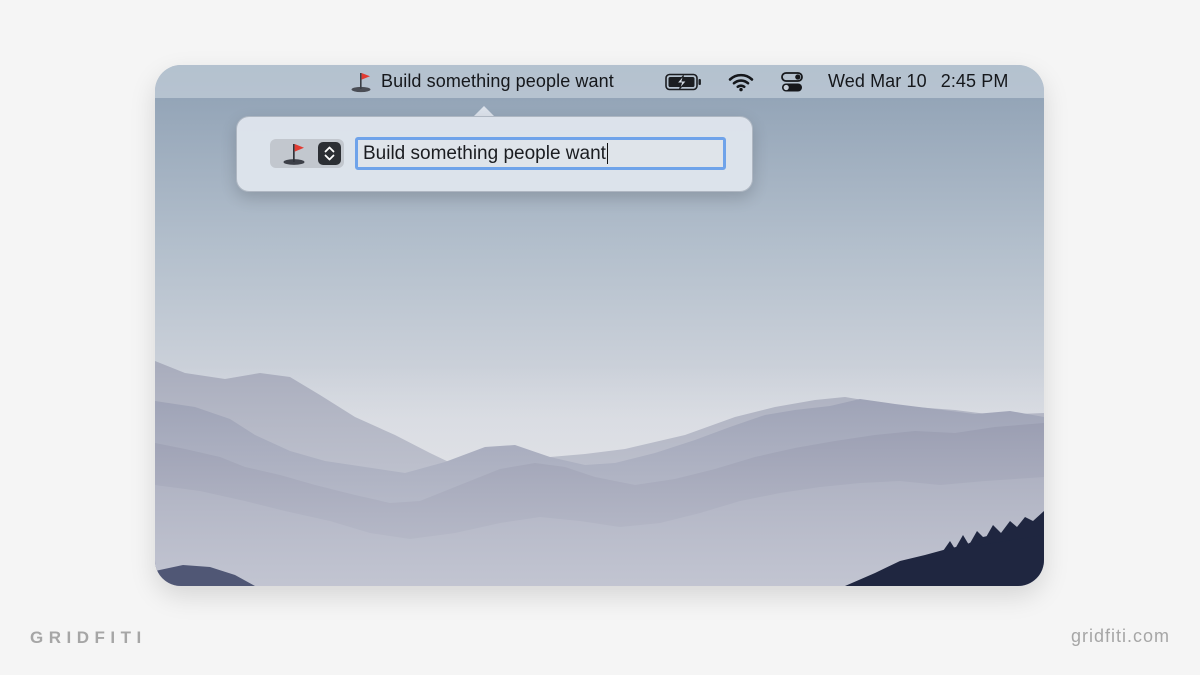 The height and width of the screenshot is (675, 1200). I want to click on up-down-chevron-icon, so click(329, 153).